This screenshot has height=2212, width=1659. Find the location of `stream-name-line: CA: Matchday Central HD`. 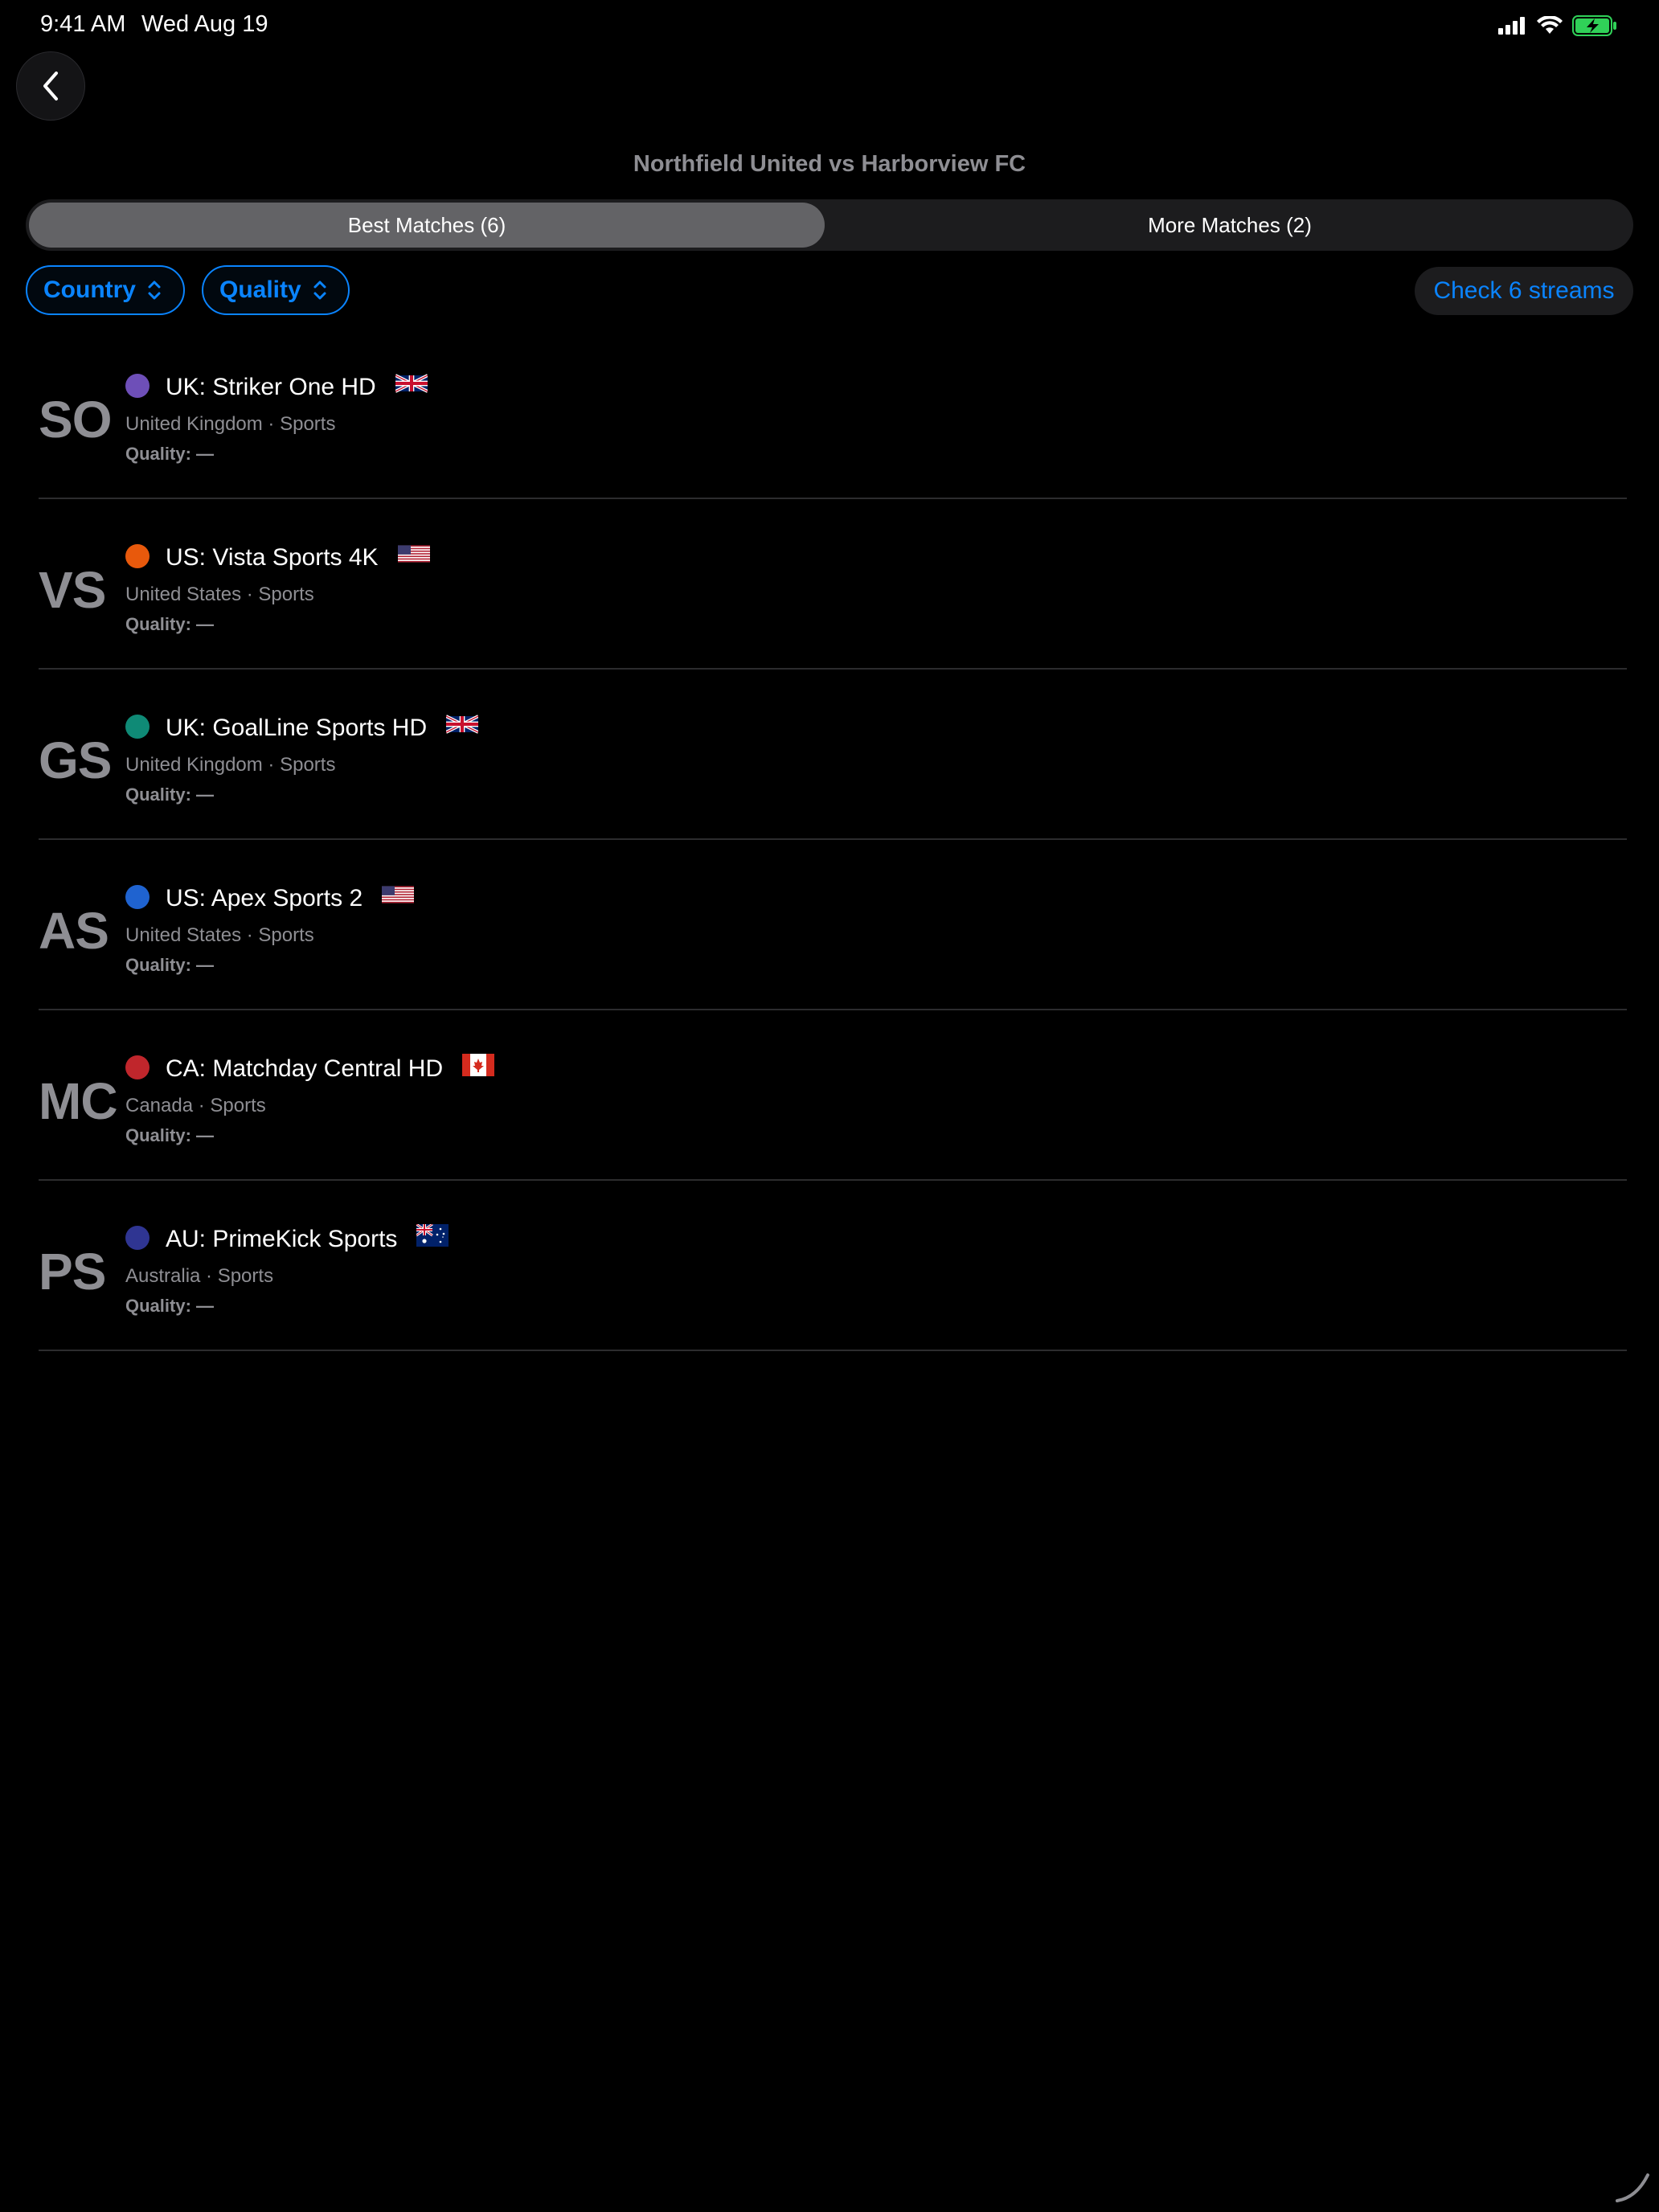

stream-name-line: CA: Matchday Central HD is located at coordinates (330, 1068).